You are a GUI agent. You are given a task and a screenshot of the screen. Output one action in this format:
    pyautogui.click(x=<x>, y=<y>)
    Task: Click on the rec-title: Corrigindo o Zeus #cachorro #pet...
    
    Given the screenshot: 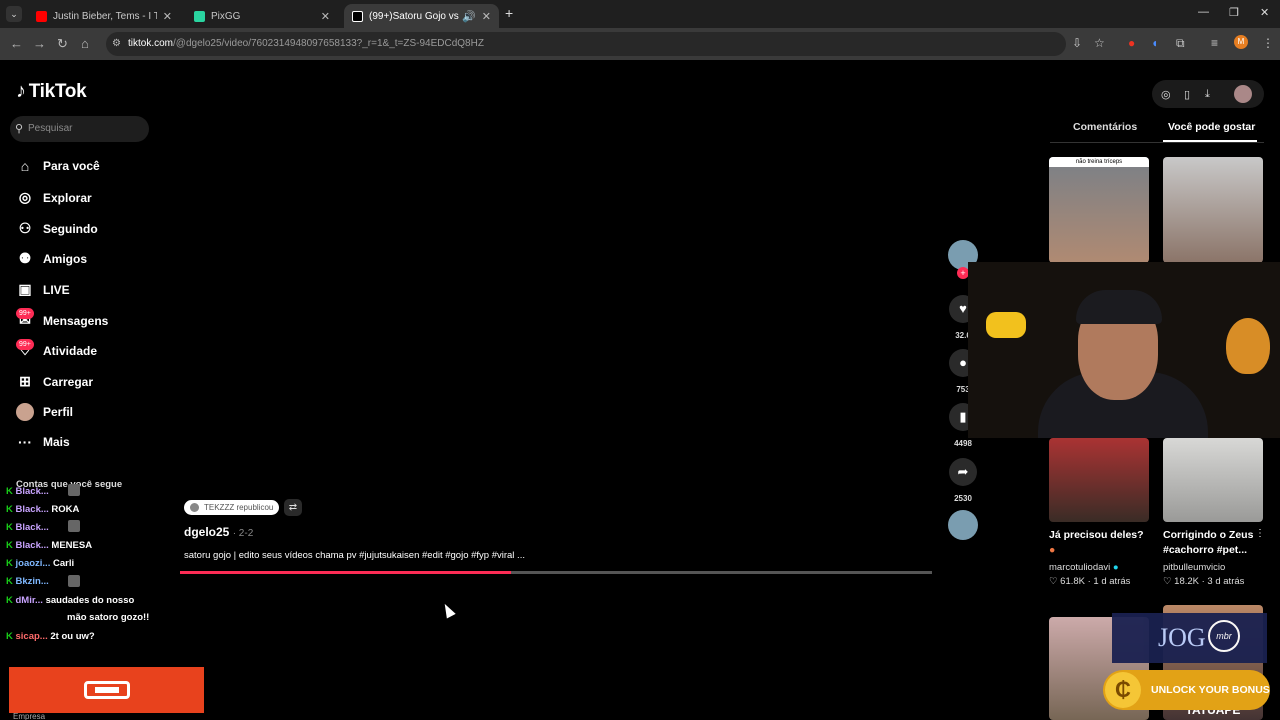 What is the action you would take?
    pyautogui.click(x=1213, y=543)
    